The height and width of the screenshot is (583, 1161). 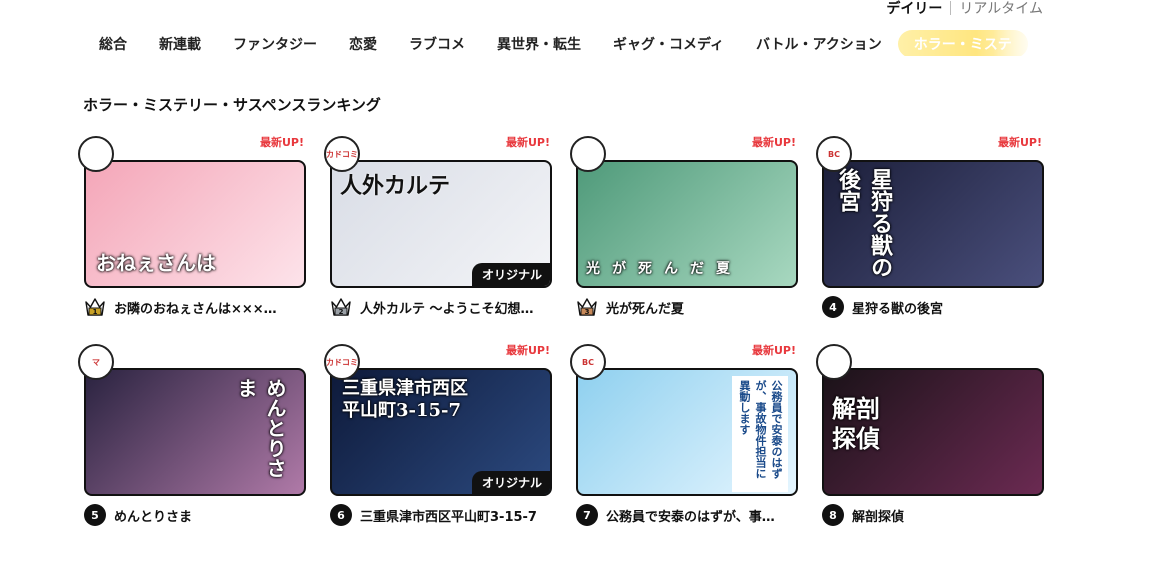 I want to click on genre-tab: バトル・アクション, so click(x=819, y=43).